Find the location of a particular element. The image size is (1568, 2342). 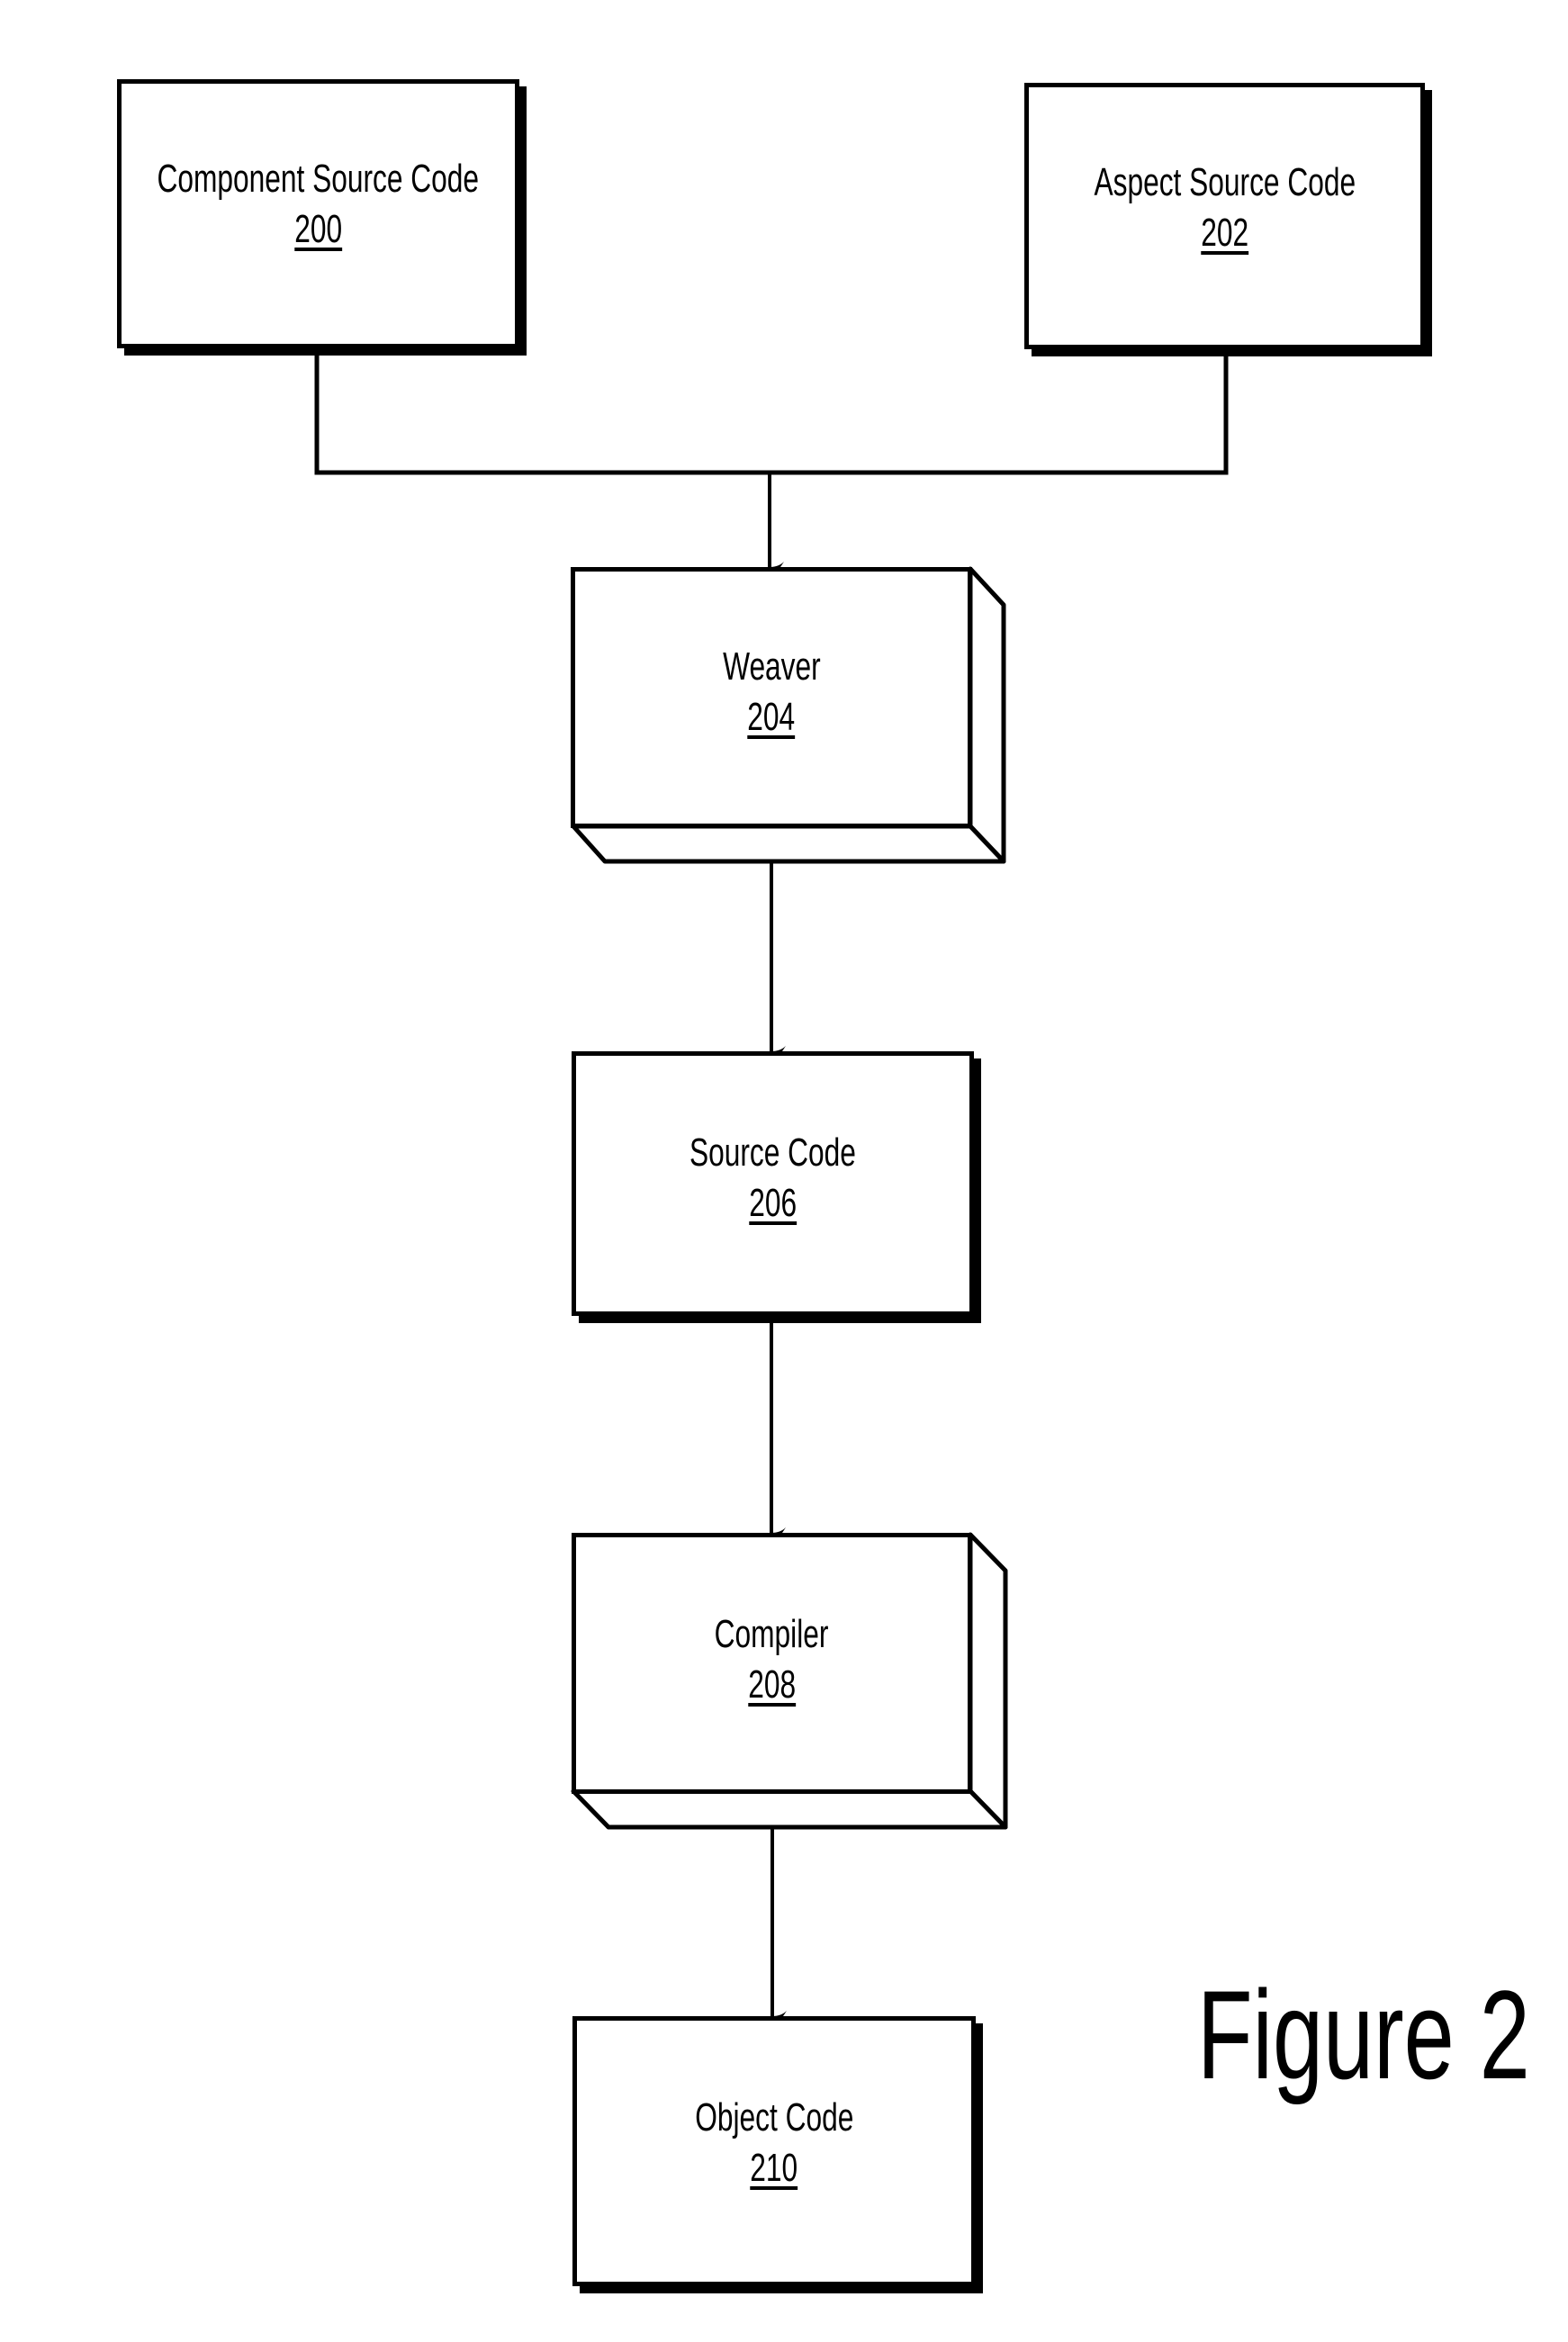

node-label: Compiler is located at coordinates (772, 1634).